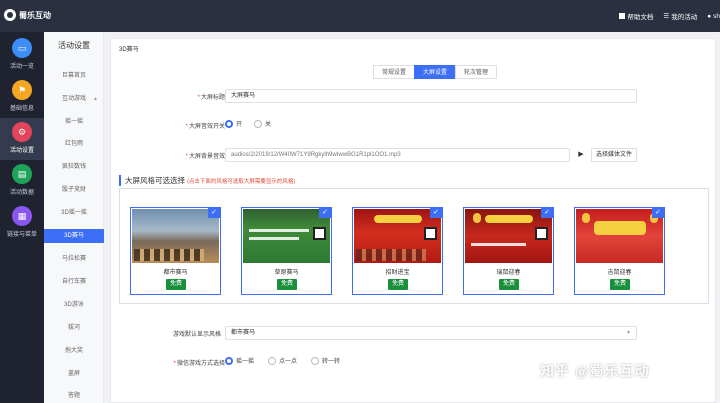 Image resolution: width=720 pixels, height=403 pixels. Describe the element at coordinates (640, 17) in the screenshot. I see `help-doc-label: 帮助文档` at that location.